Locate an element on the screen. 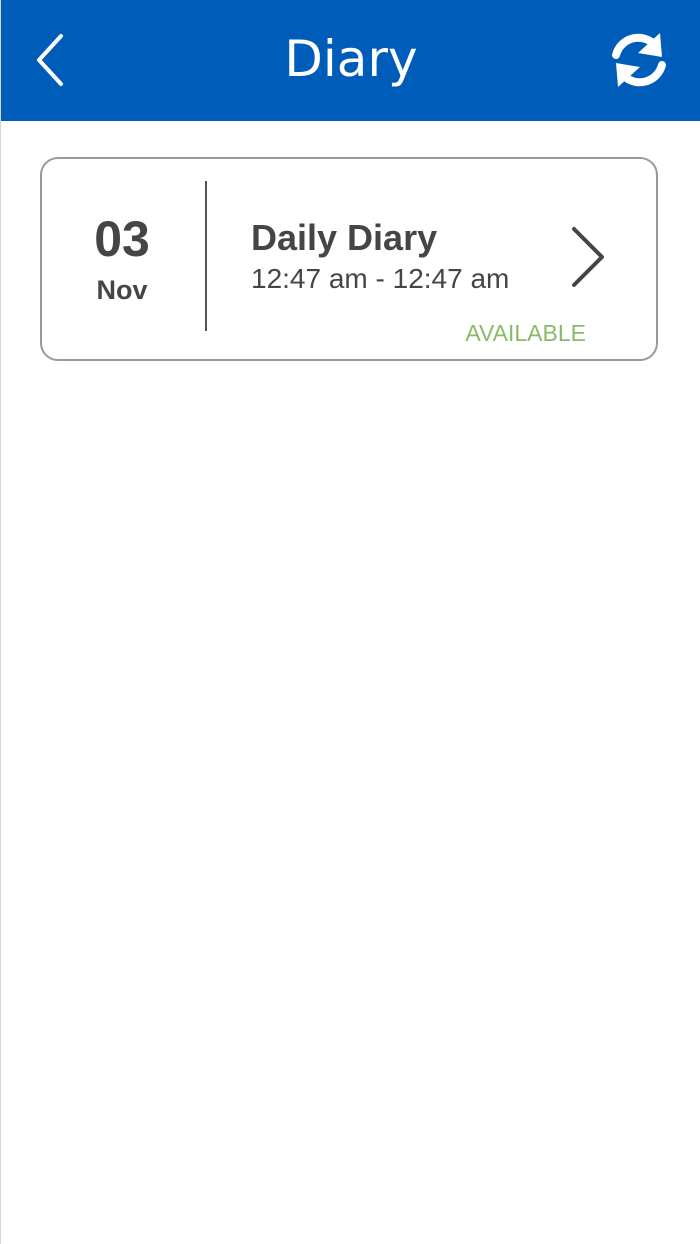 The image size is (700, 1244). app-header: Diary is located at coordinates (350, 60).